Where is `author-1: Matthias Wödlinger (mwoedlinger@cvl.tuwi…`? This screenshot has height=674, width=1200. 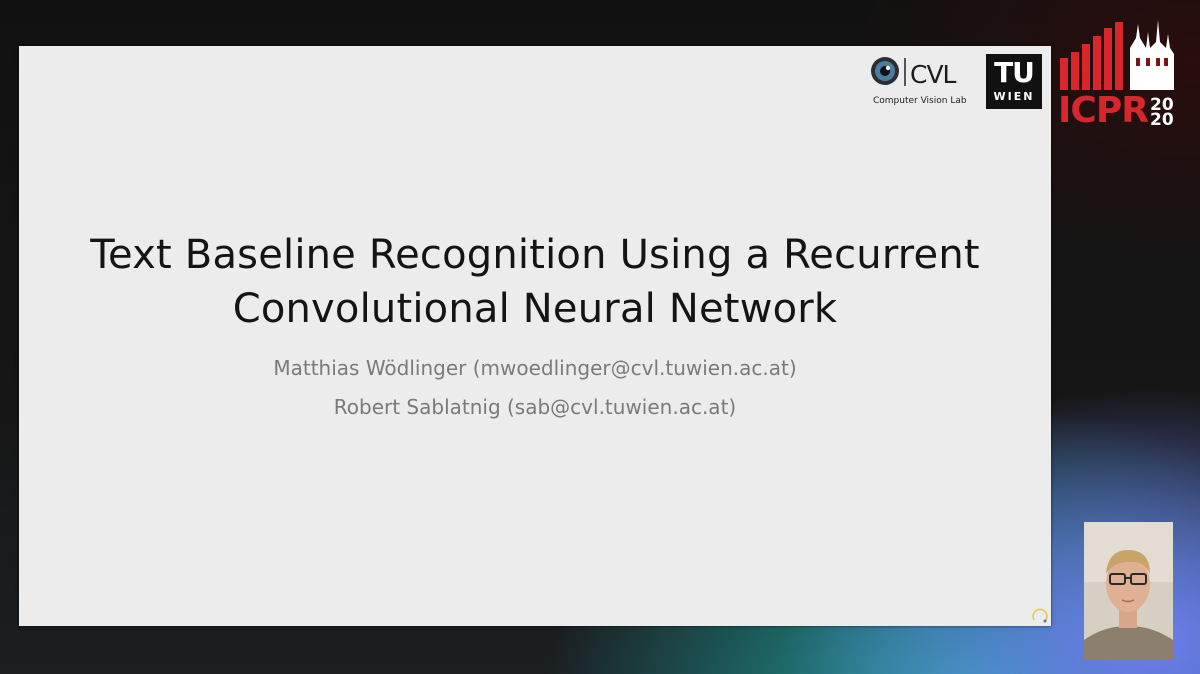
author-1: Matthias Wödlinger (mwoedlinger@cvl.tuwi… is located at coordinates (535, 368).